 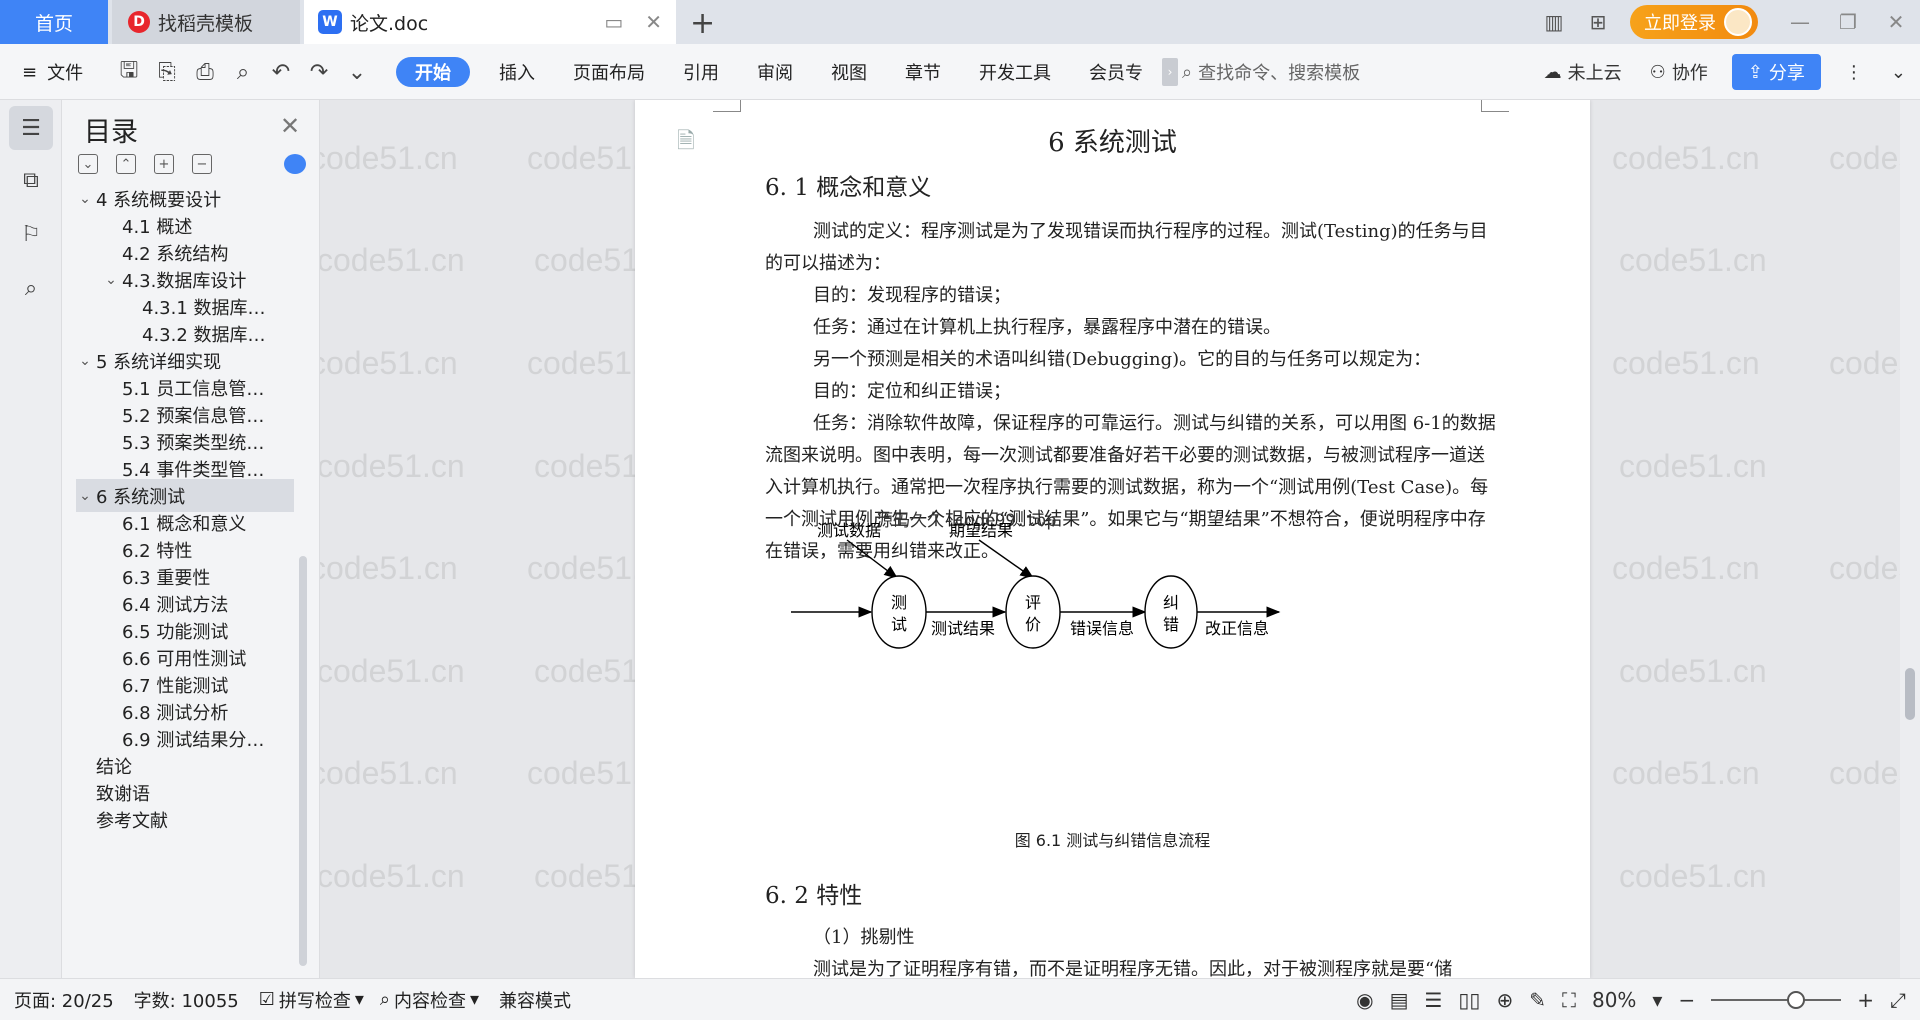 I want to click on content-check-button: ⌕ 内容检查 ▾, so click(x=429, y=1000).